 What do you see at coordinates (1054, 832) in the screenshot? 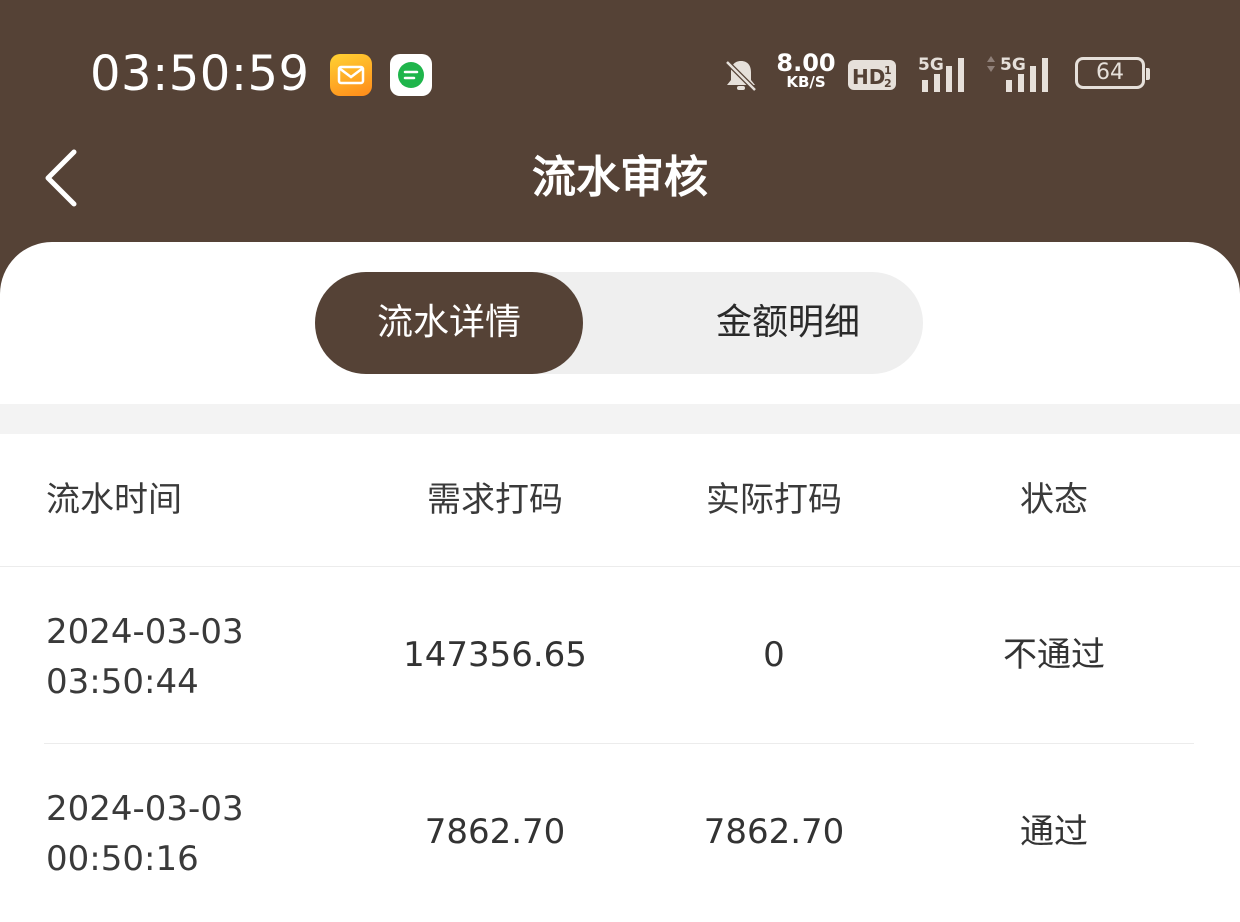
I see `status-cell: 通过` at bounding box center [1054, 832].